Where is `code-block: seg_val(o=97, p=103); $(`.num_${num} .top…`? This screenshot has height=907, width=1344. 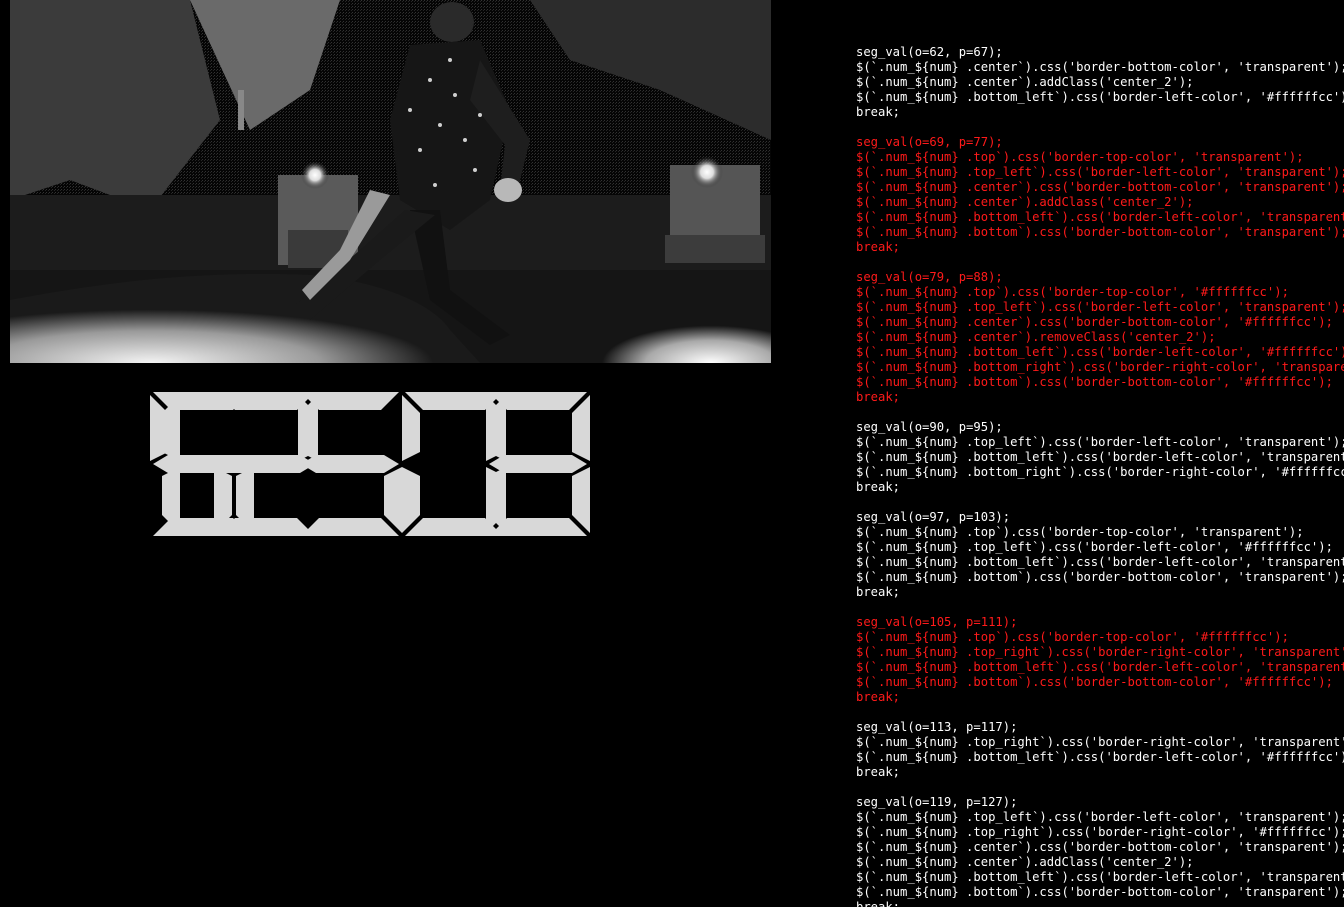 code-block: seg_val(o=97, p=103); $(`.num_${num} .top… is located at coordinates (1100, 555).